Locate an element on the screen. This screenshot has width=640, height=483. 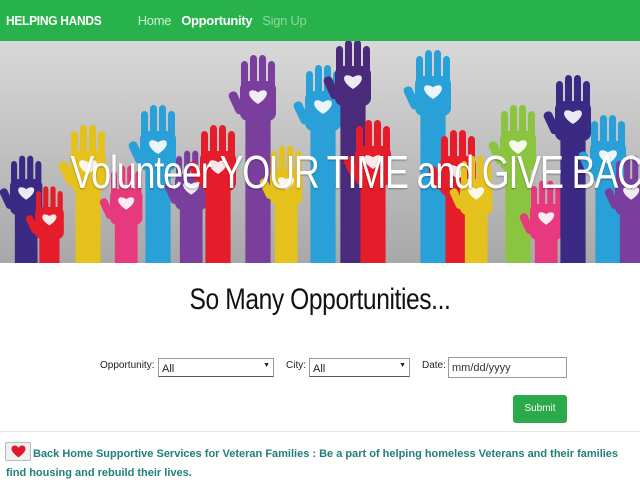
divider is located at coordinates (320, 431).